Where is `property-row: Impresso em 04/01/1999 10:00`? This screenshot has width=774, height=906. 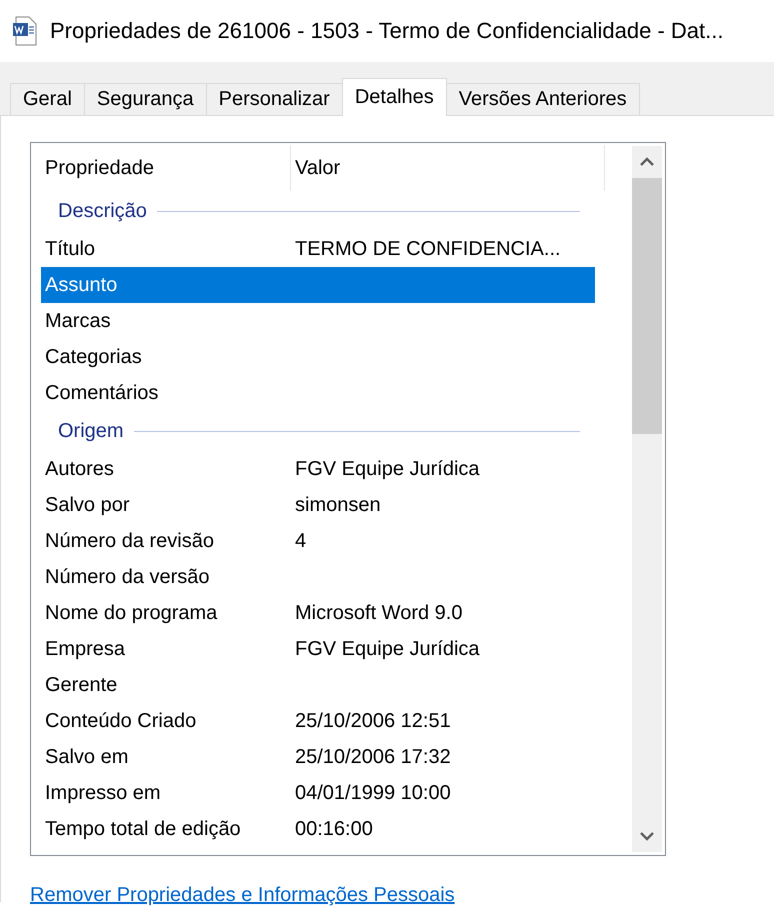
property-row: Impresso em 04/01/1999 10:00 is located at coordinates (318, 793).